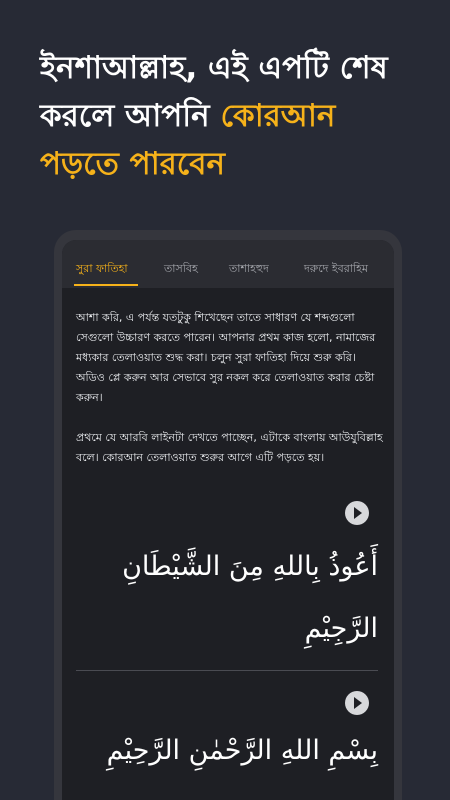 This screenshot has width=450, height=800. I want to click on tab-sura-fatiha: সুরা ফাতিহা, so click(102, 269).